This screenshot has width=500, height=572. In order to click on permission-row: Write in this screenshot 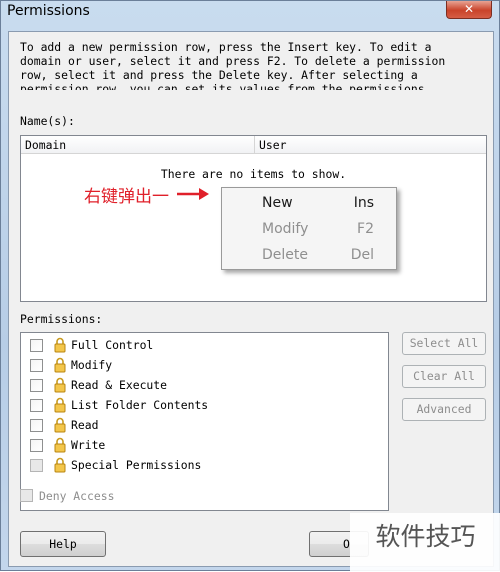, I will do `click(205, 445)`.